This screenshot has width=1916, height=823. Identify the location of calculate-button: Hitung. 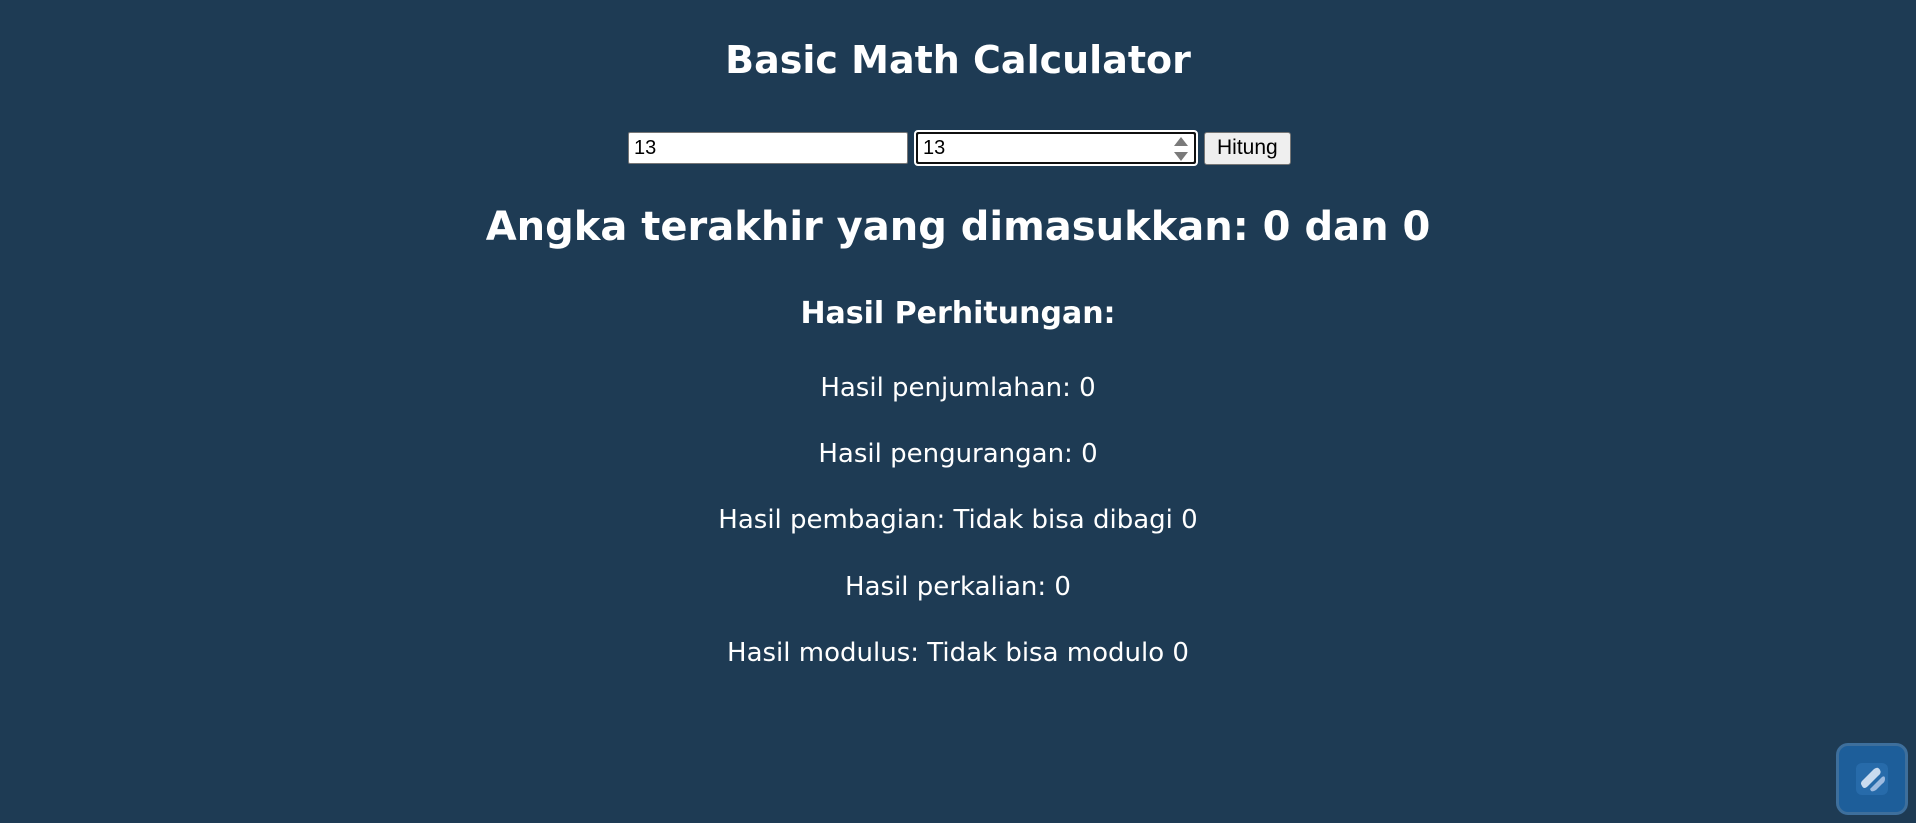
(1247, 148).